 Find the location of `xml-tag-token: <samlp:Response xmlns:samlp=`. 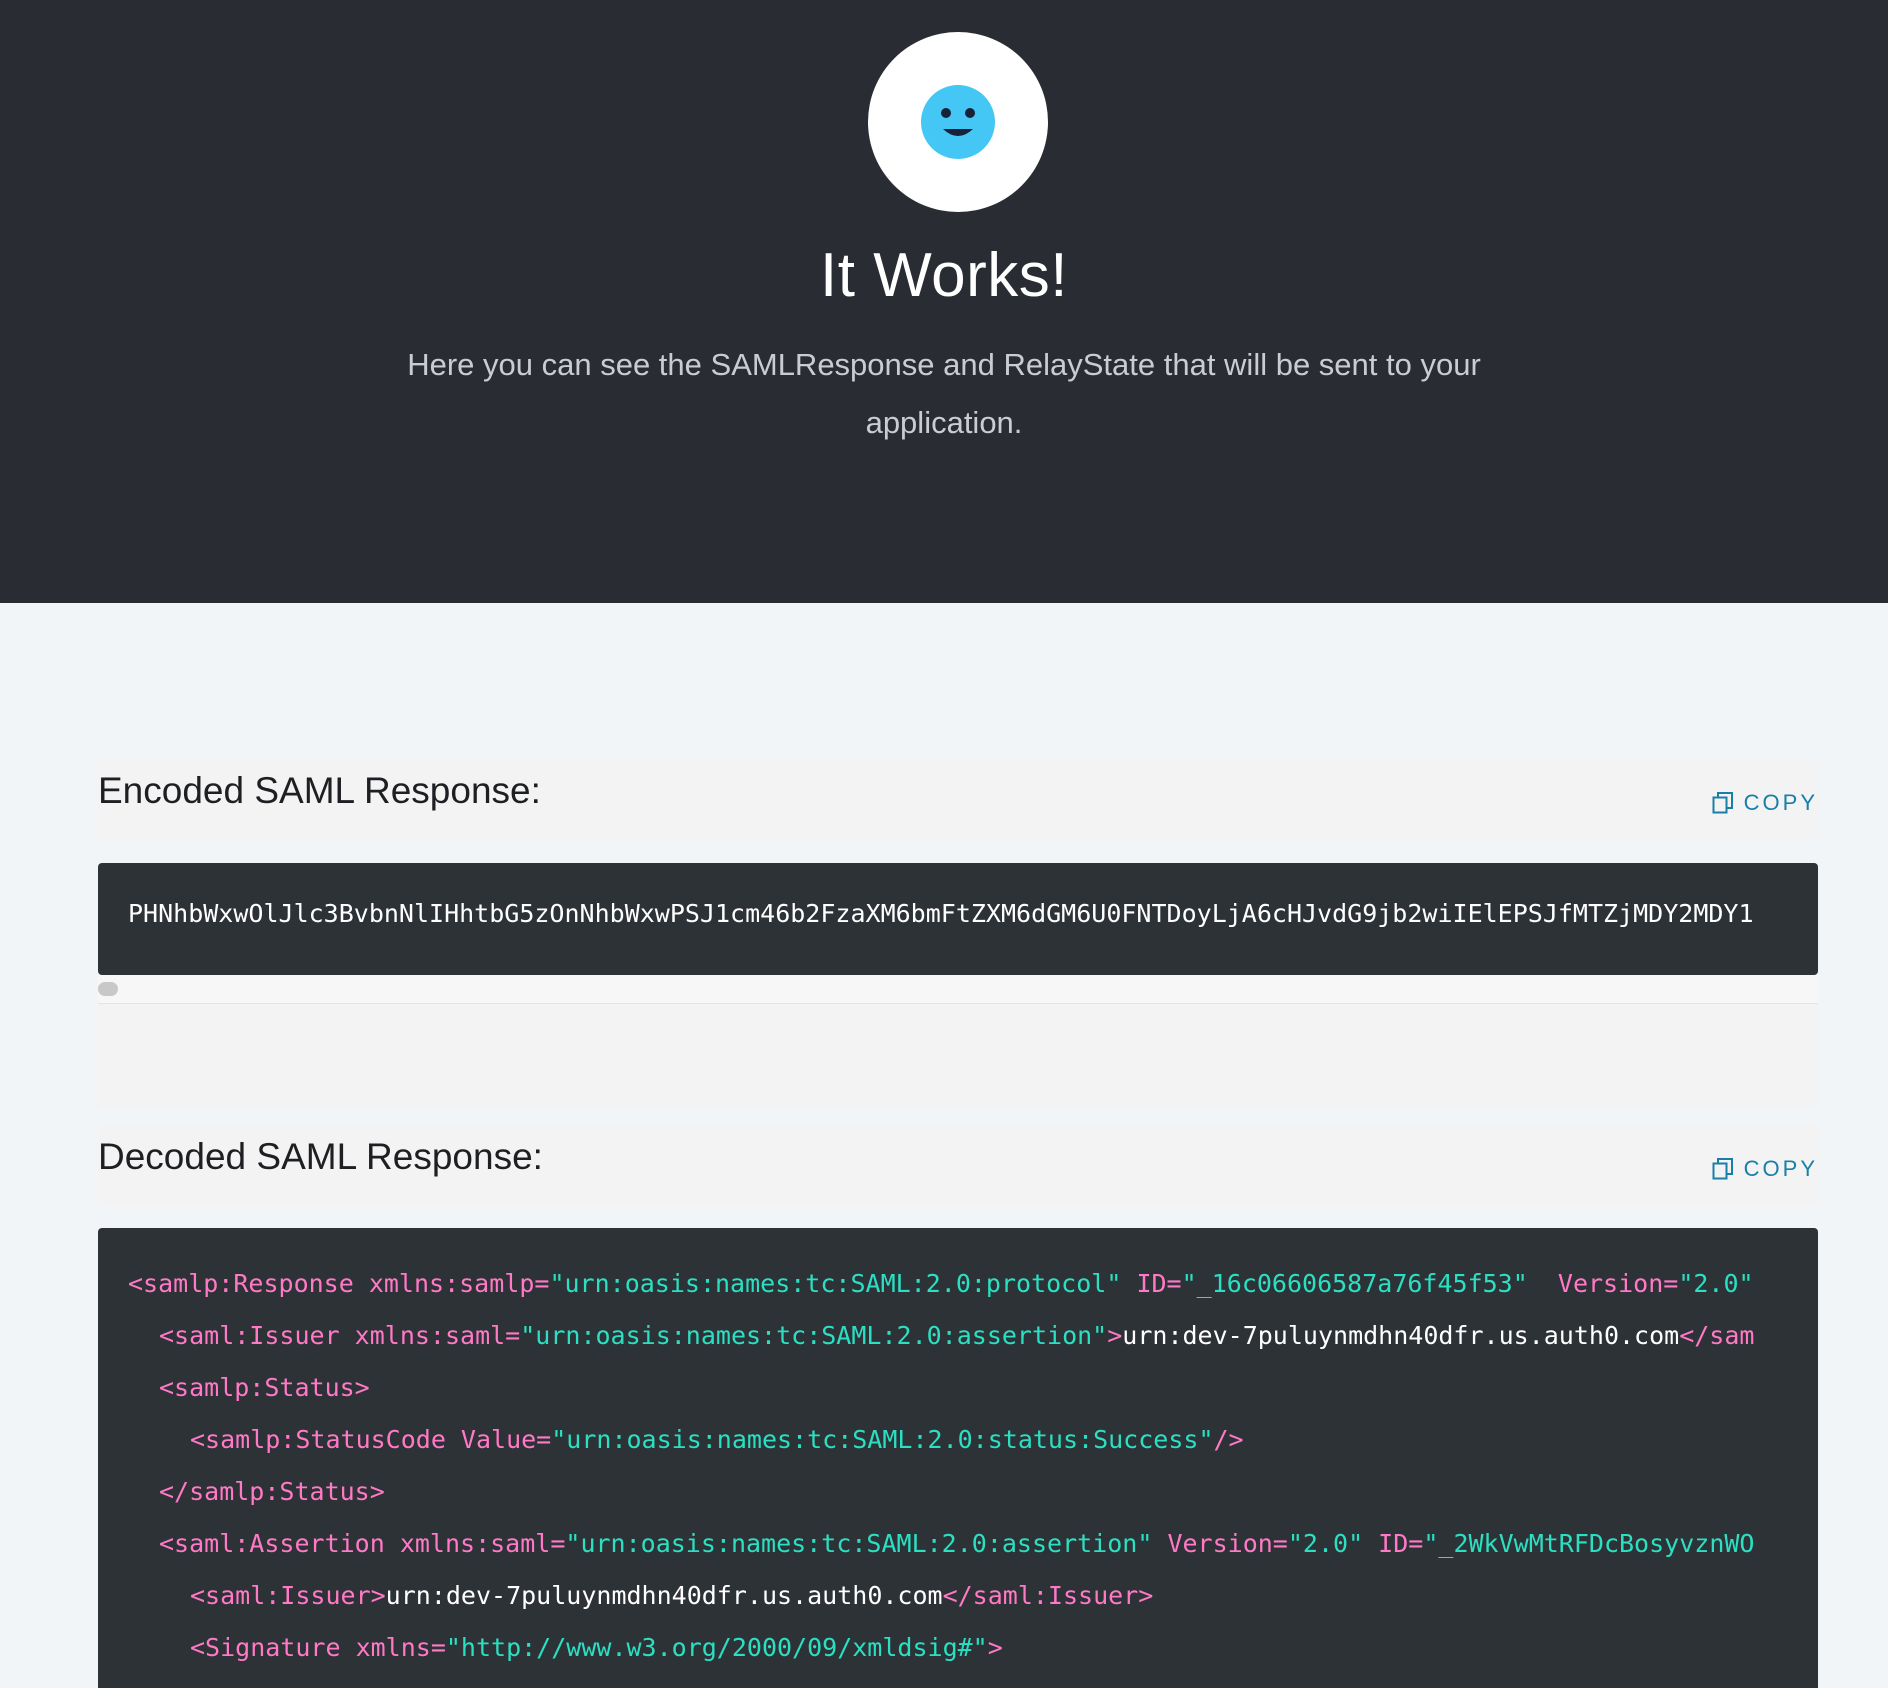

xml-tag-token: <samlp:Response xmlns:samlp= is located at coordinates (339, 1283).